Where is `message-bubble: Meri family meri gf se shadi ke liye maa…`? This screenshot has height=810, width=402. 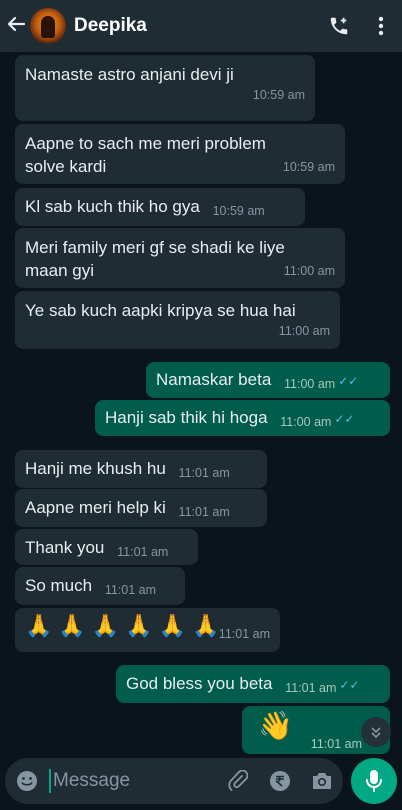 message-bubble: Meri family meri gf se shadi ke liye maa… is located at coordinates (180, 258).